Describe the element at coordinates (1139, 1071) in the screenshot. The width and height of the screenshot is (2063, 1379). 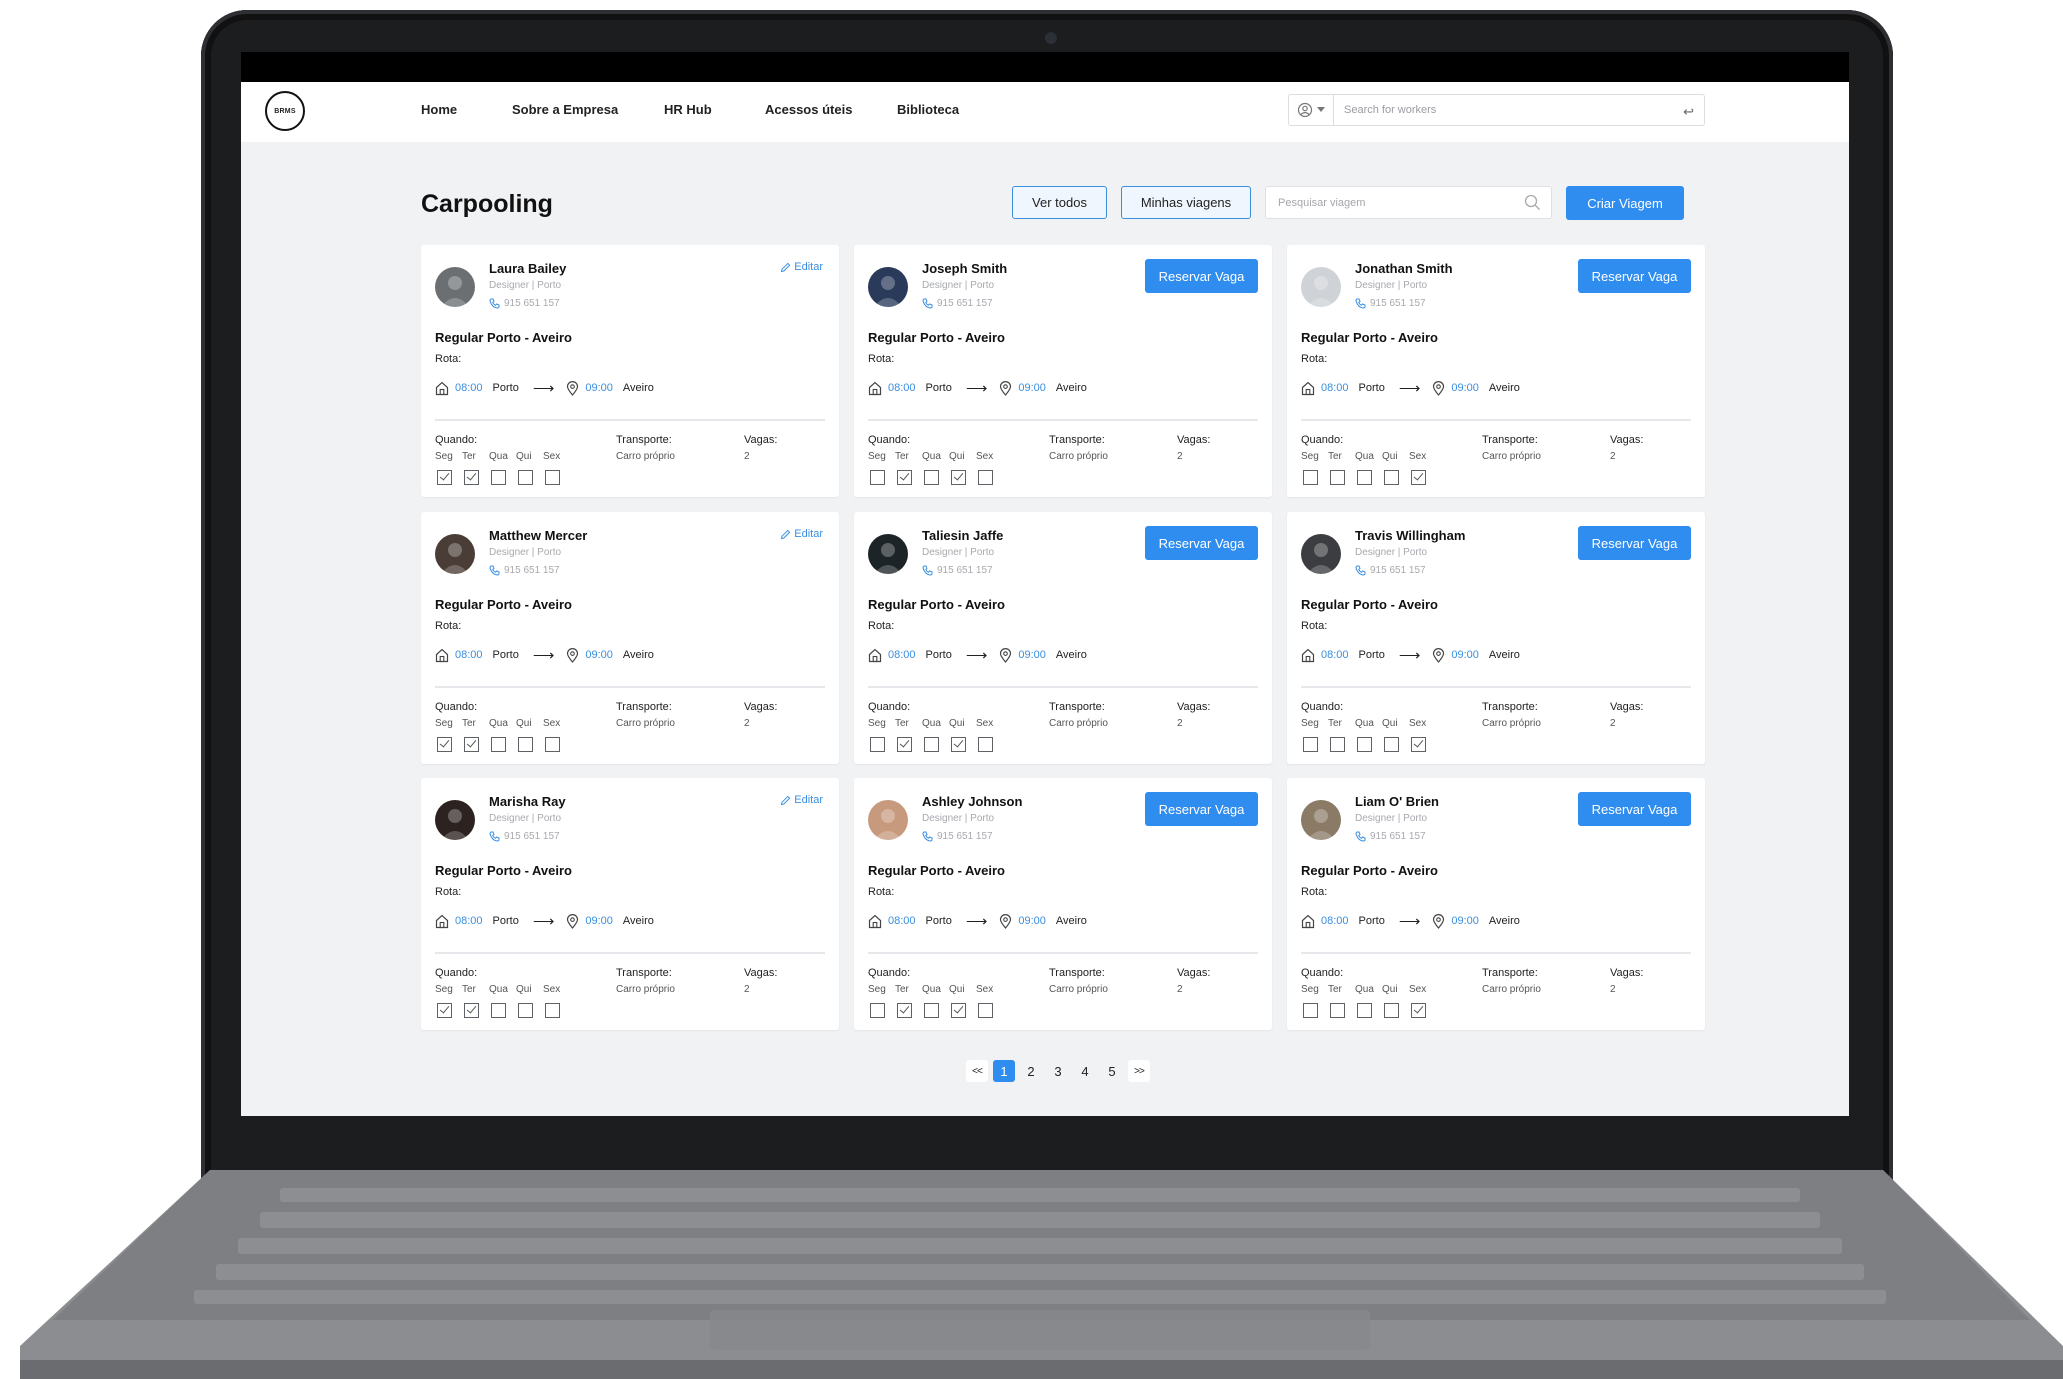
I see `pagination-next-button: >>` at that location.